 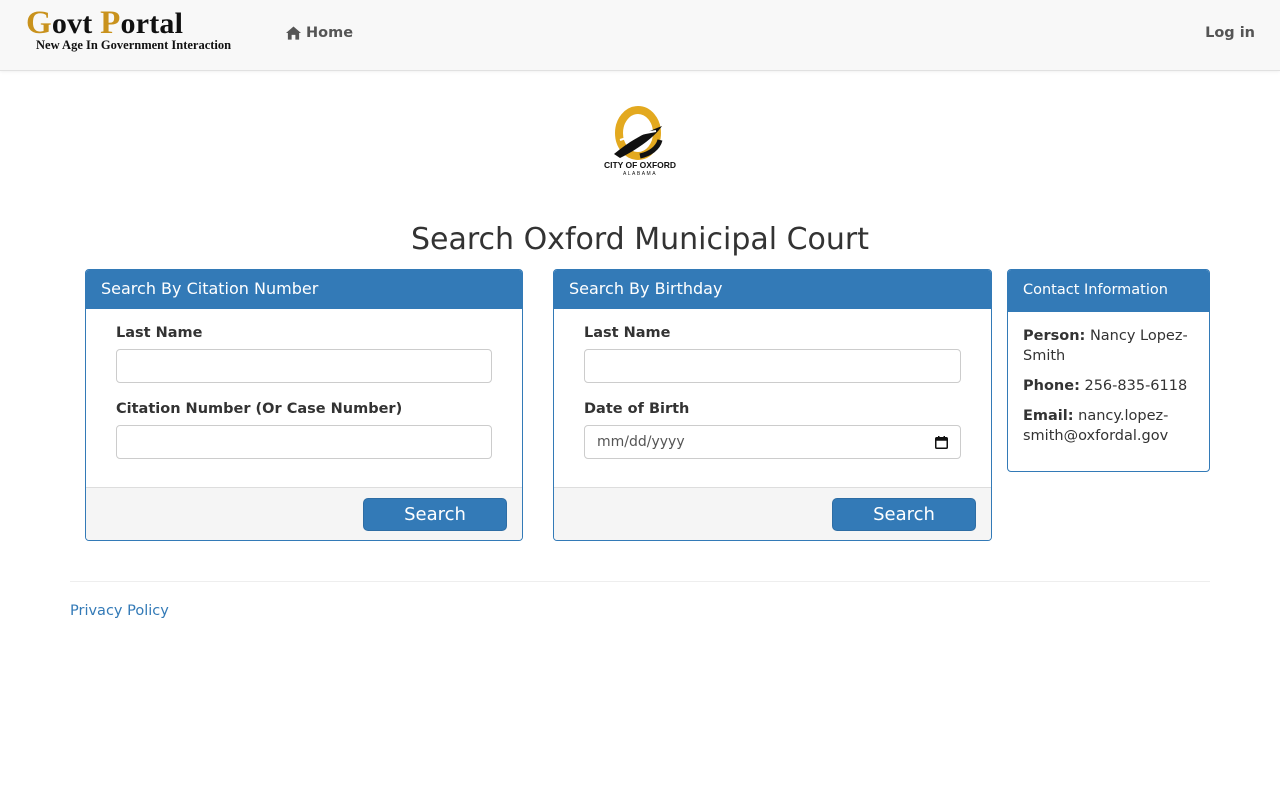 I want to click on contact-phone-label: Phone:, so click(x=1051, y=386).